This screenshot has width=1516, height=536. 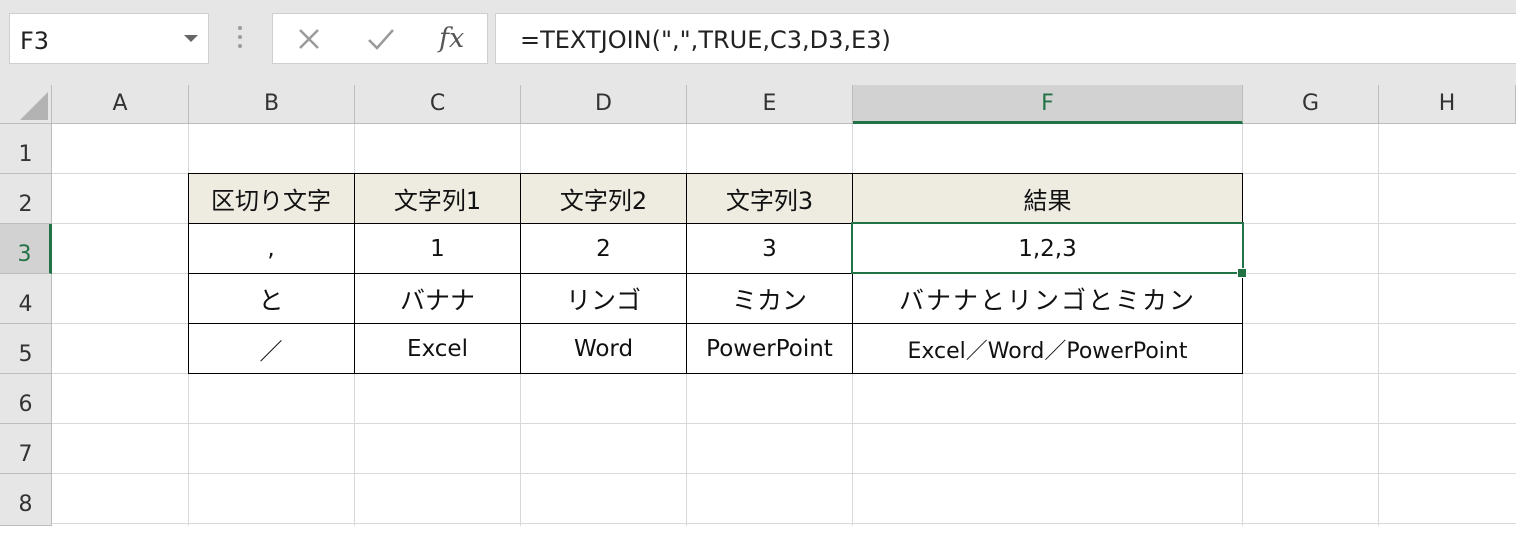 I want to click on cell-b4: と, so click(x=271, y=299).